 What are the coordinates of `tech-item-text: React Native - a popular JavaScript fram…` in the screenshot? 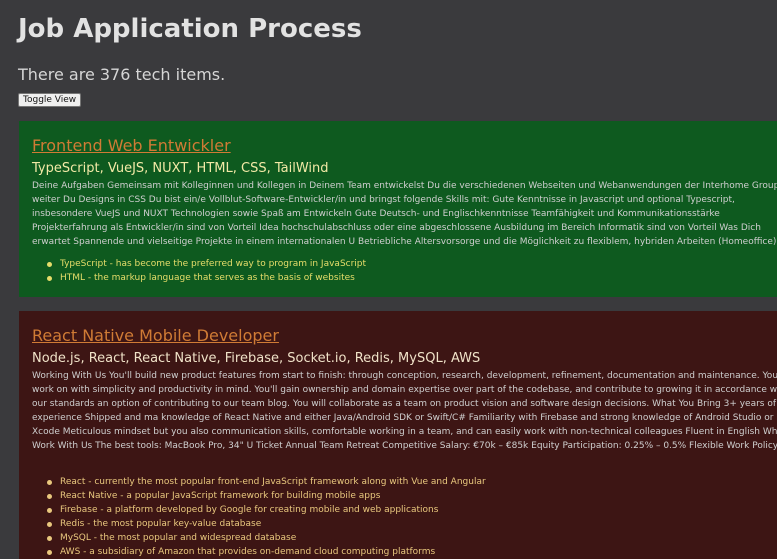 It's located at (220, 496).